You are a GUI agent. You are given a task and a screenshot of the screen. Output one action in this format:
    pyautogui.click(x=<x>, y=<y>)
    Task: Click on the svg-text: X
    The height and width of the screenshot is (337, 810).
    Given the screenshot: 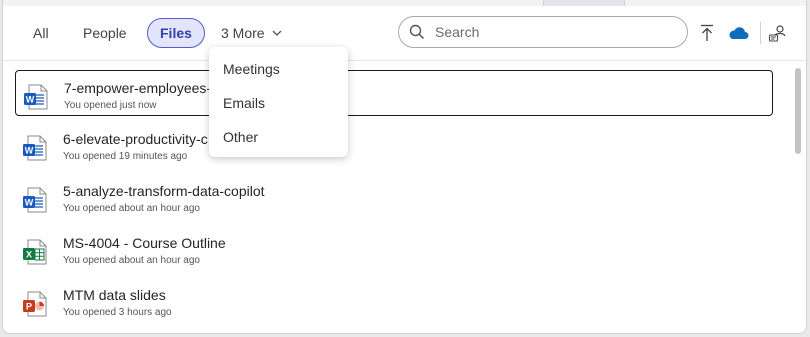 What is the action you would take?
    pyautogui.click(x=29, y=255)
    